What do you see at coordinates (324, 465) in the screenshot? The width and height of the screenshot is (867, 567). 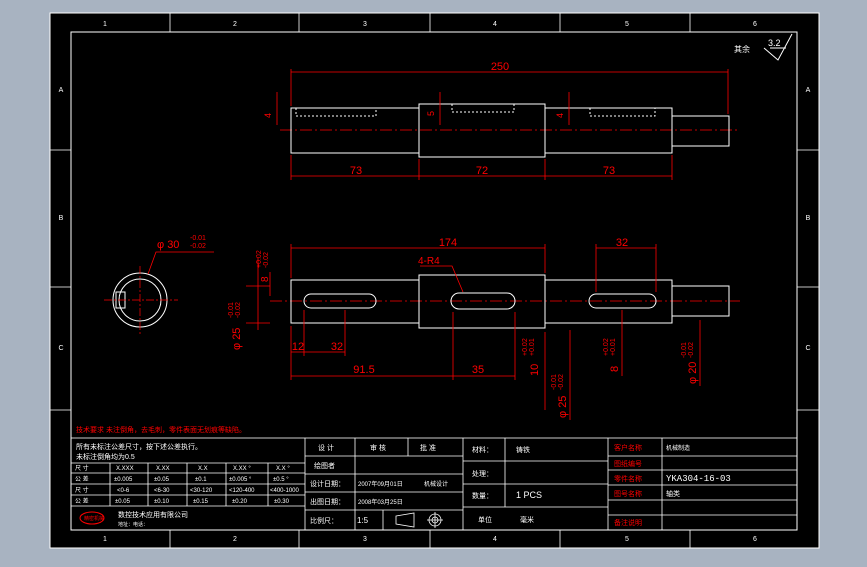 I see `drawer-label: 绘图者` at bounding box center [324, 465].